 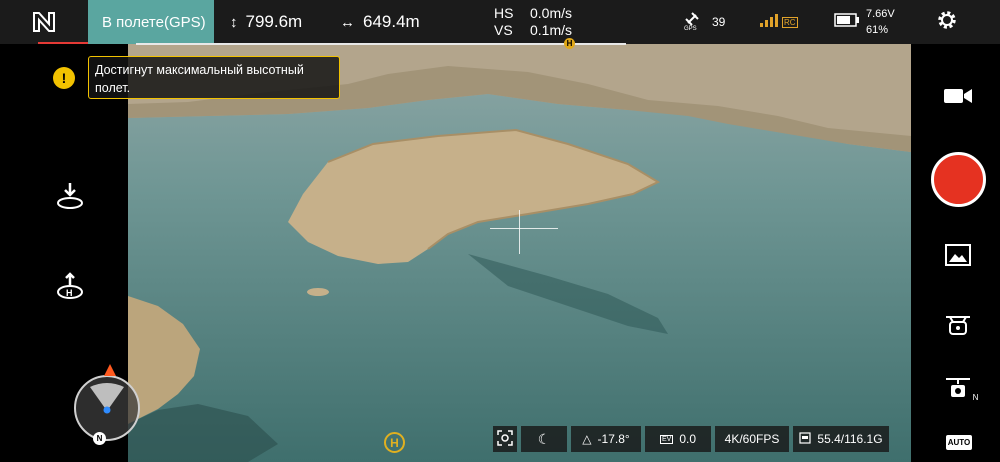 I want to click on compass-heading-marker, so click(x=110, y=370).